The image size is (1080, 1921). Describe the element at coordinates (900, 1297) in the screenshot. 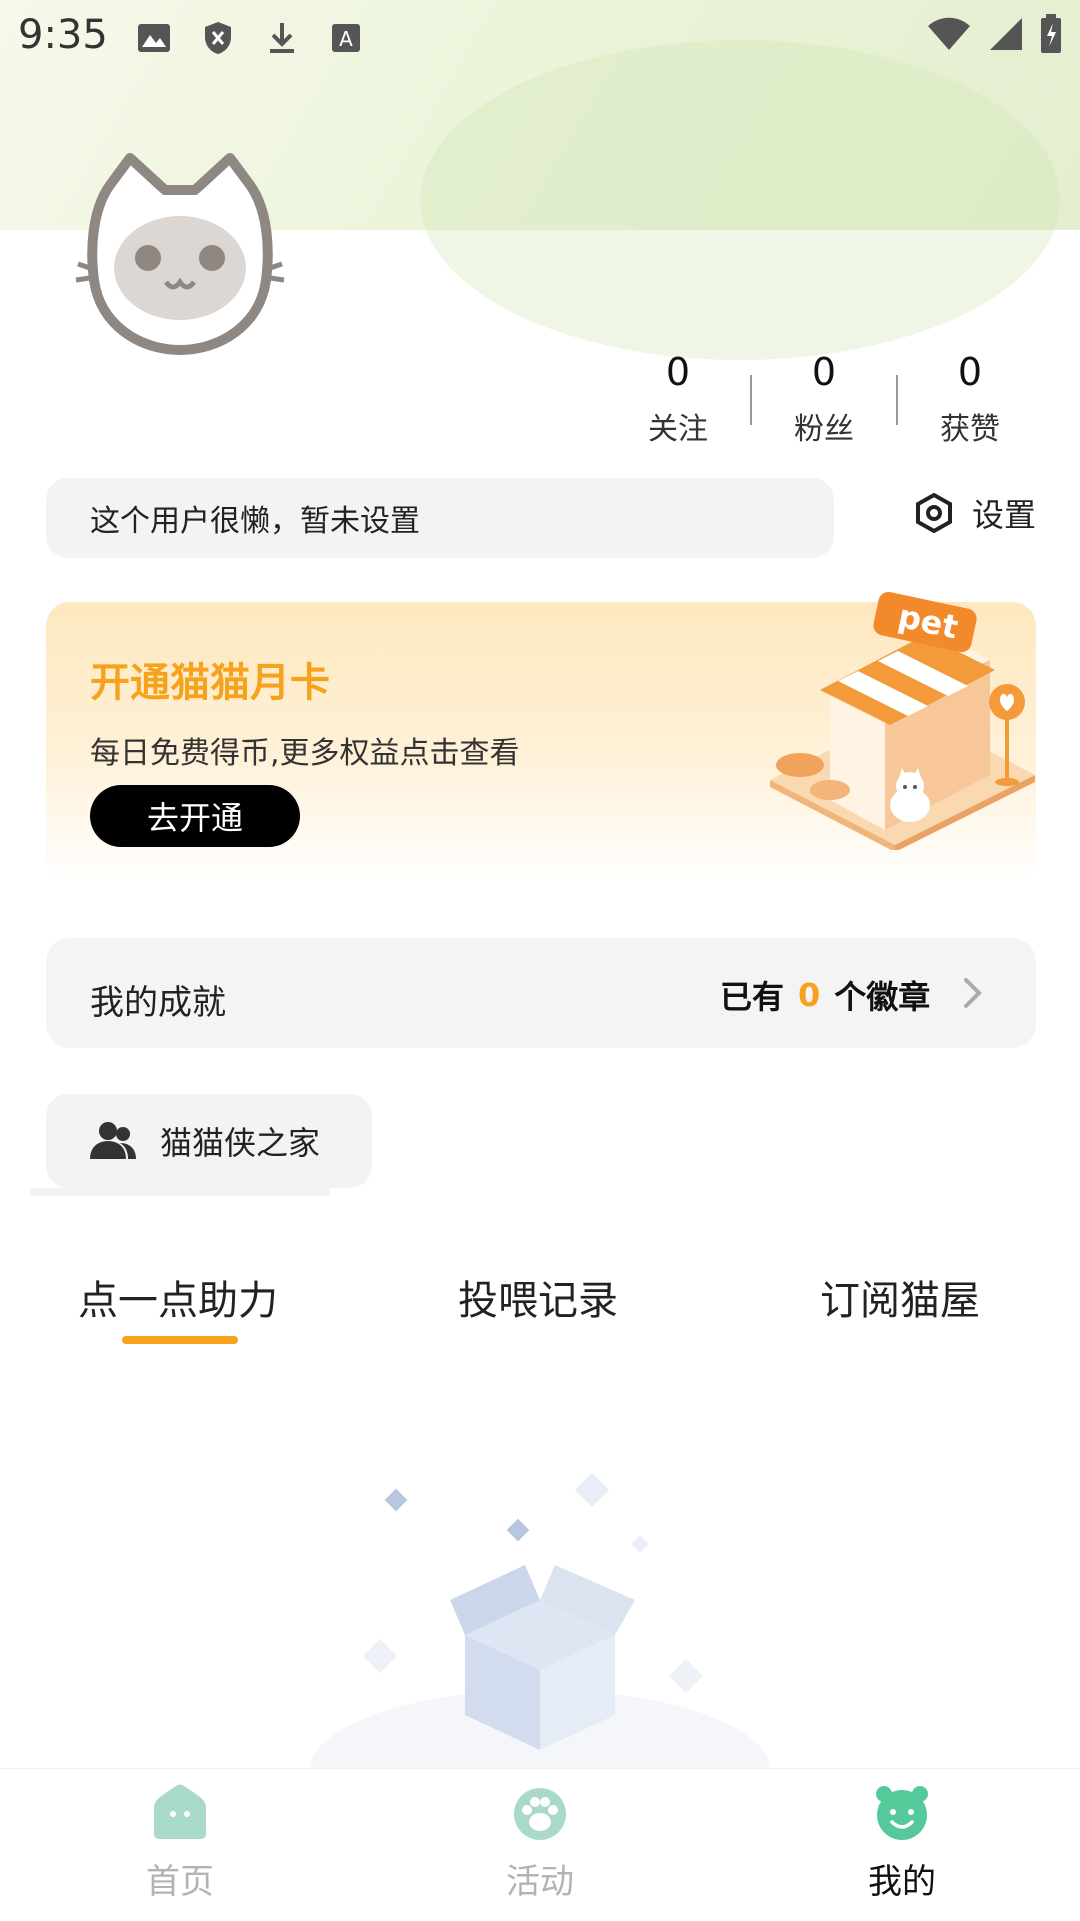

I see `tab-subscribed-houses: 订阅猫屋` at that location.